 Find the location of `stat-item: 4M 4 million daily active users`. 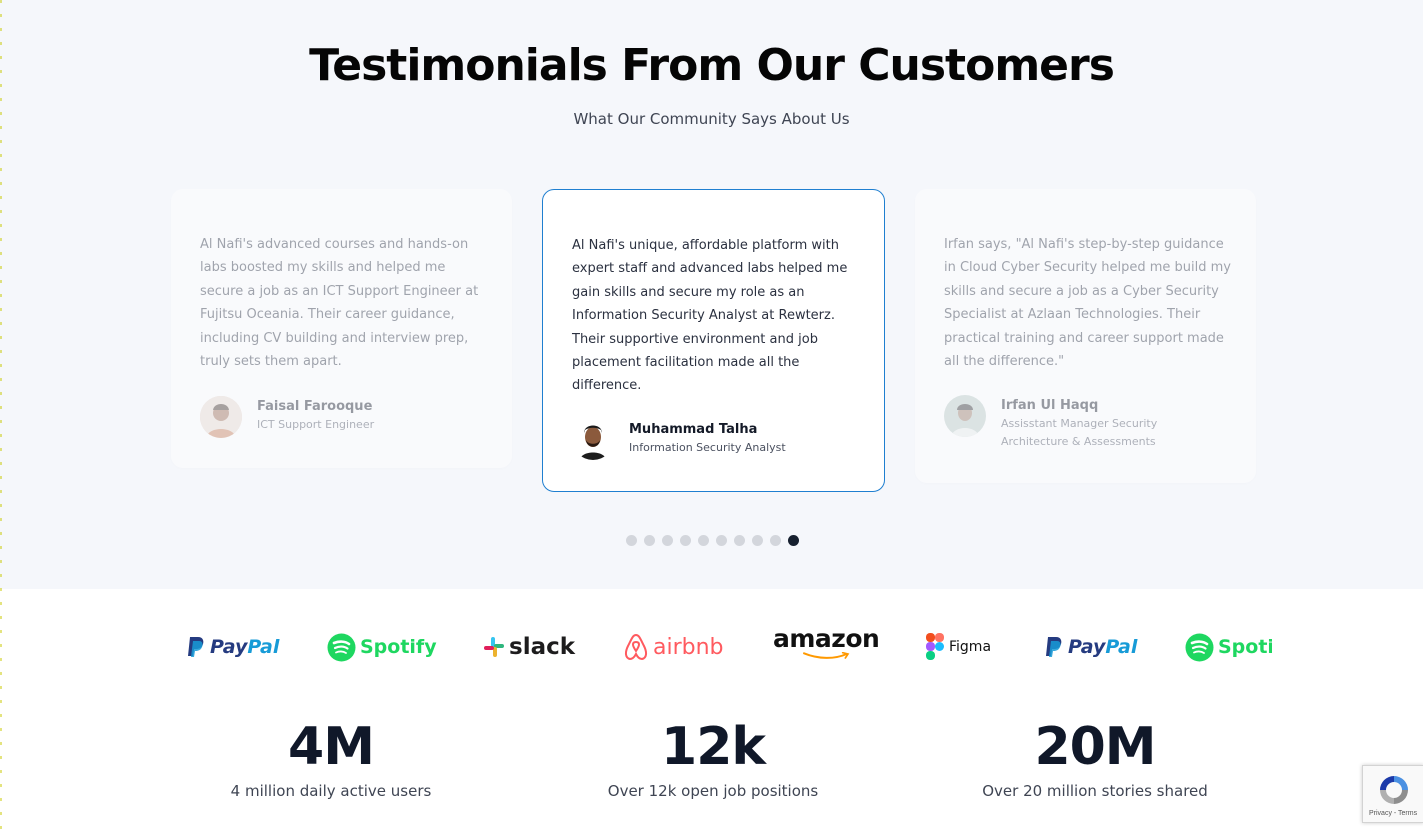

stat-item: 4M 4 million daily active users is located at coordinates (331, 758).